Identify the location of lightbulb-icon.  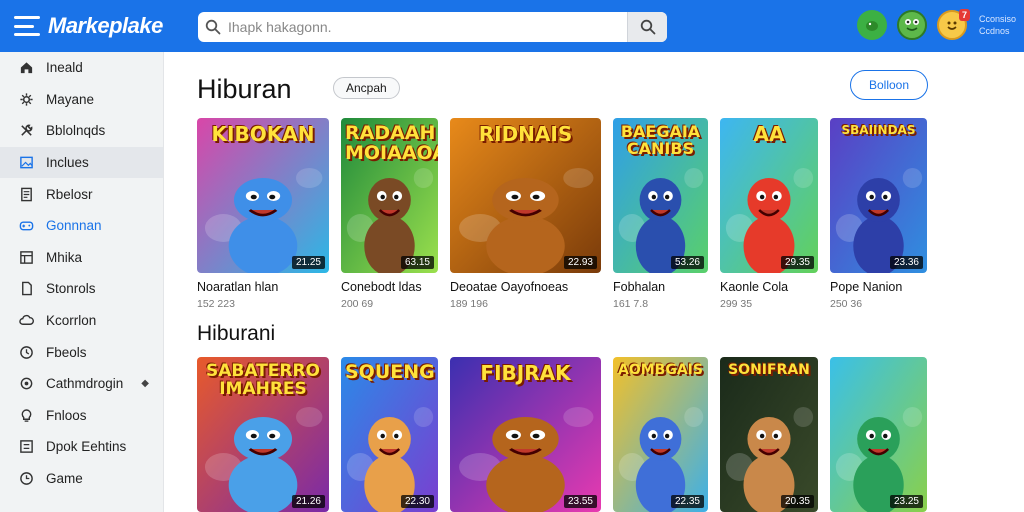
(26, 415).